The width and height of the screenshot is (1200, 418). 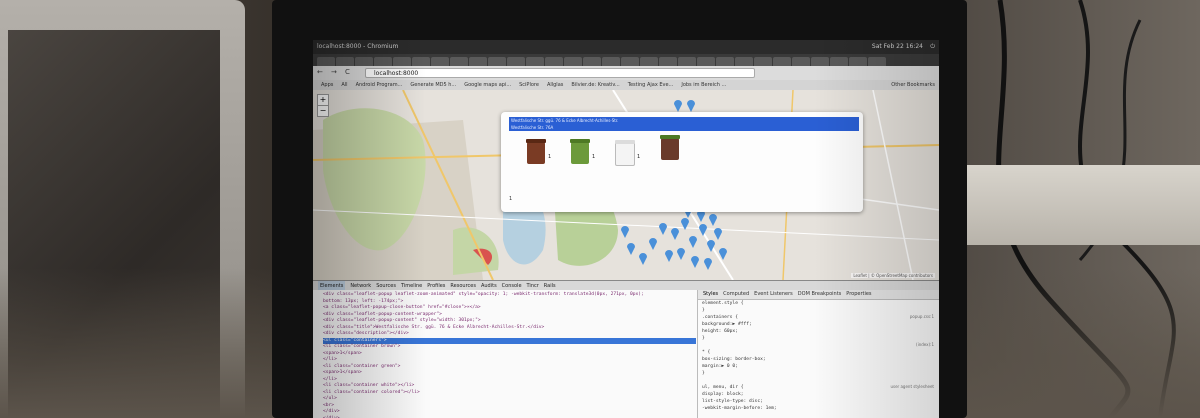 I want to click on css-rule-line: list-style-type: disc;, so click(x=732, y=401).